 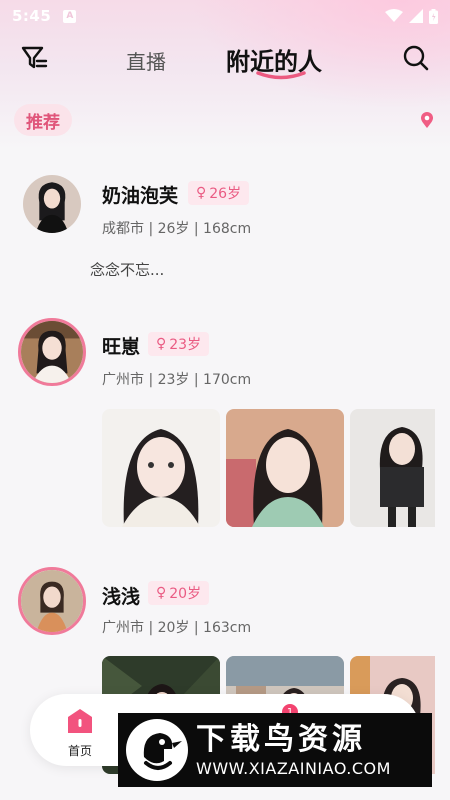 What do you see at coordinates (394, 15) in the screenshot?
I see `wifi-icon` at bounding box center [394, 15].